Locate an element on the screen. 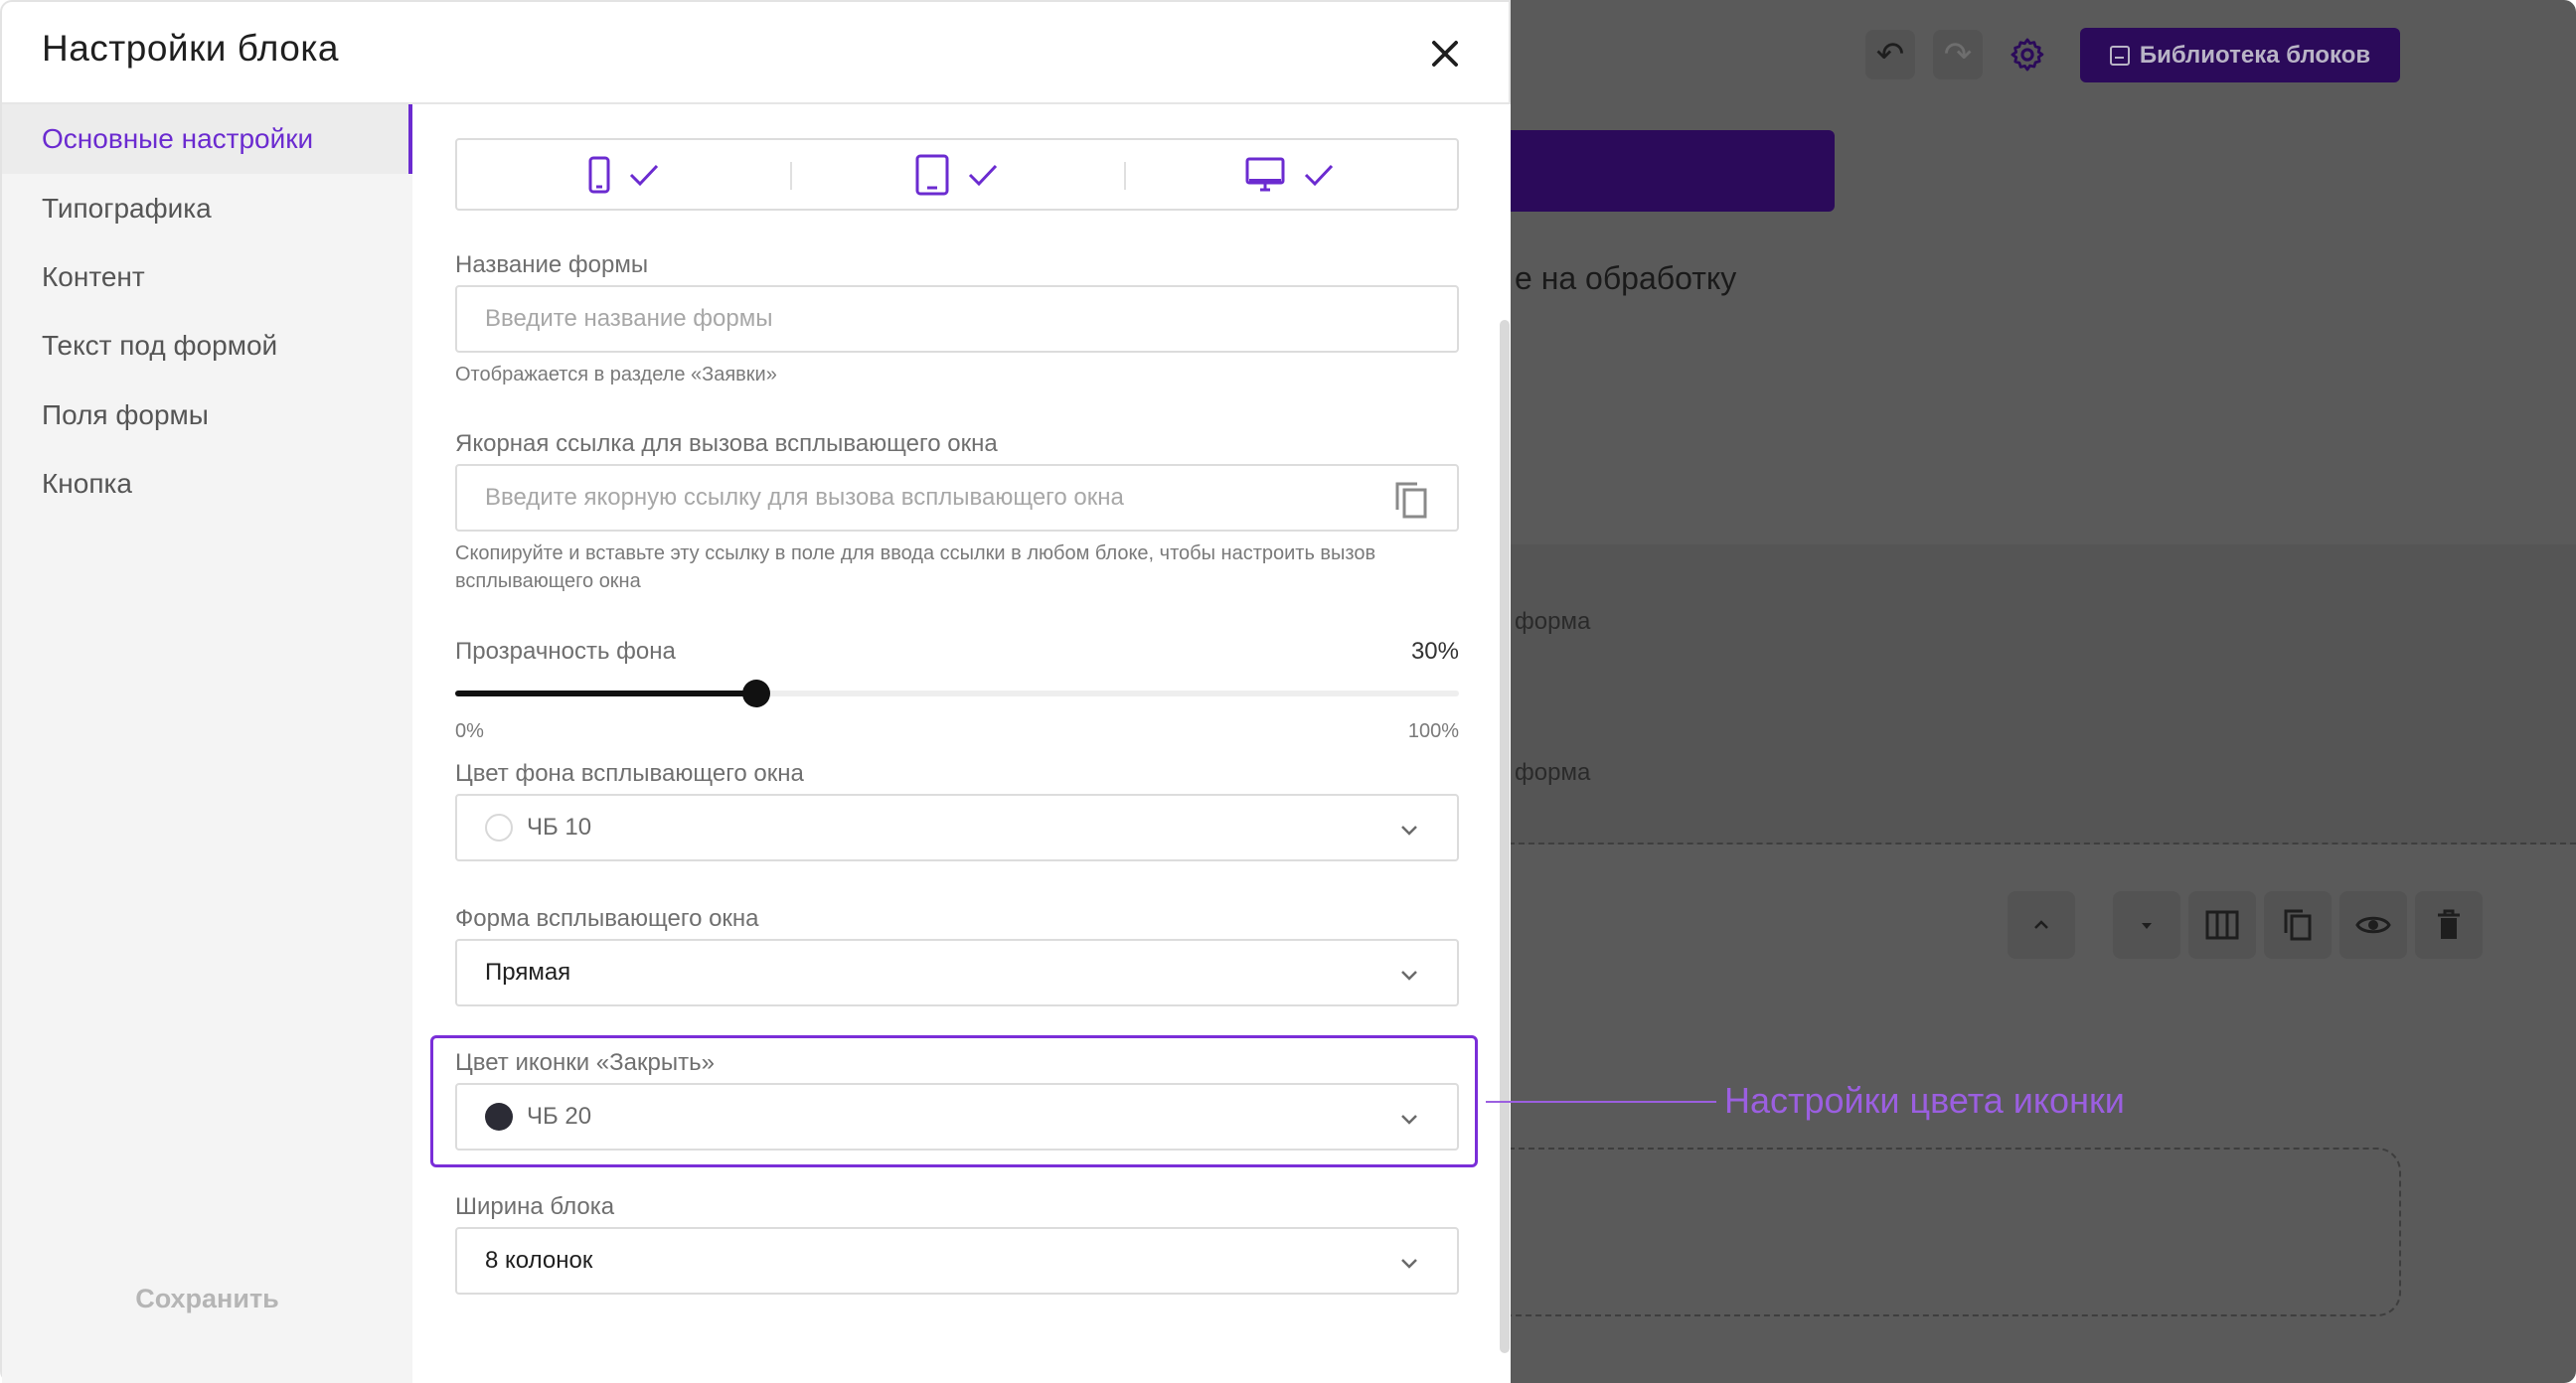 The height and width of the screenshot is (1383, 2576). opacity-slider-fill is located at coordinates (605, 694).